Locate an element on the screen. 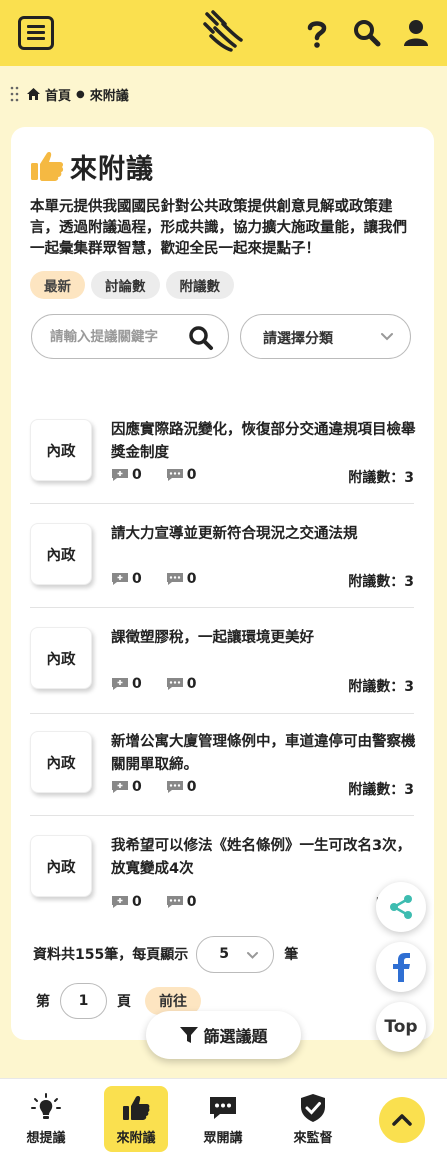 Image resolution: width=447 pixels, height=1158 pixels. category-select: 請選擇分類 is located at coordinates (325, 336).